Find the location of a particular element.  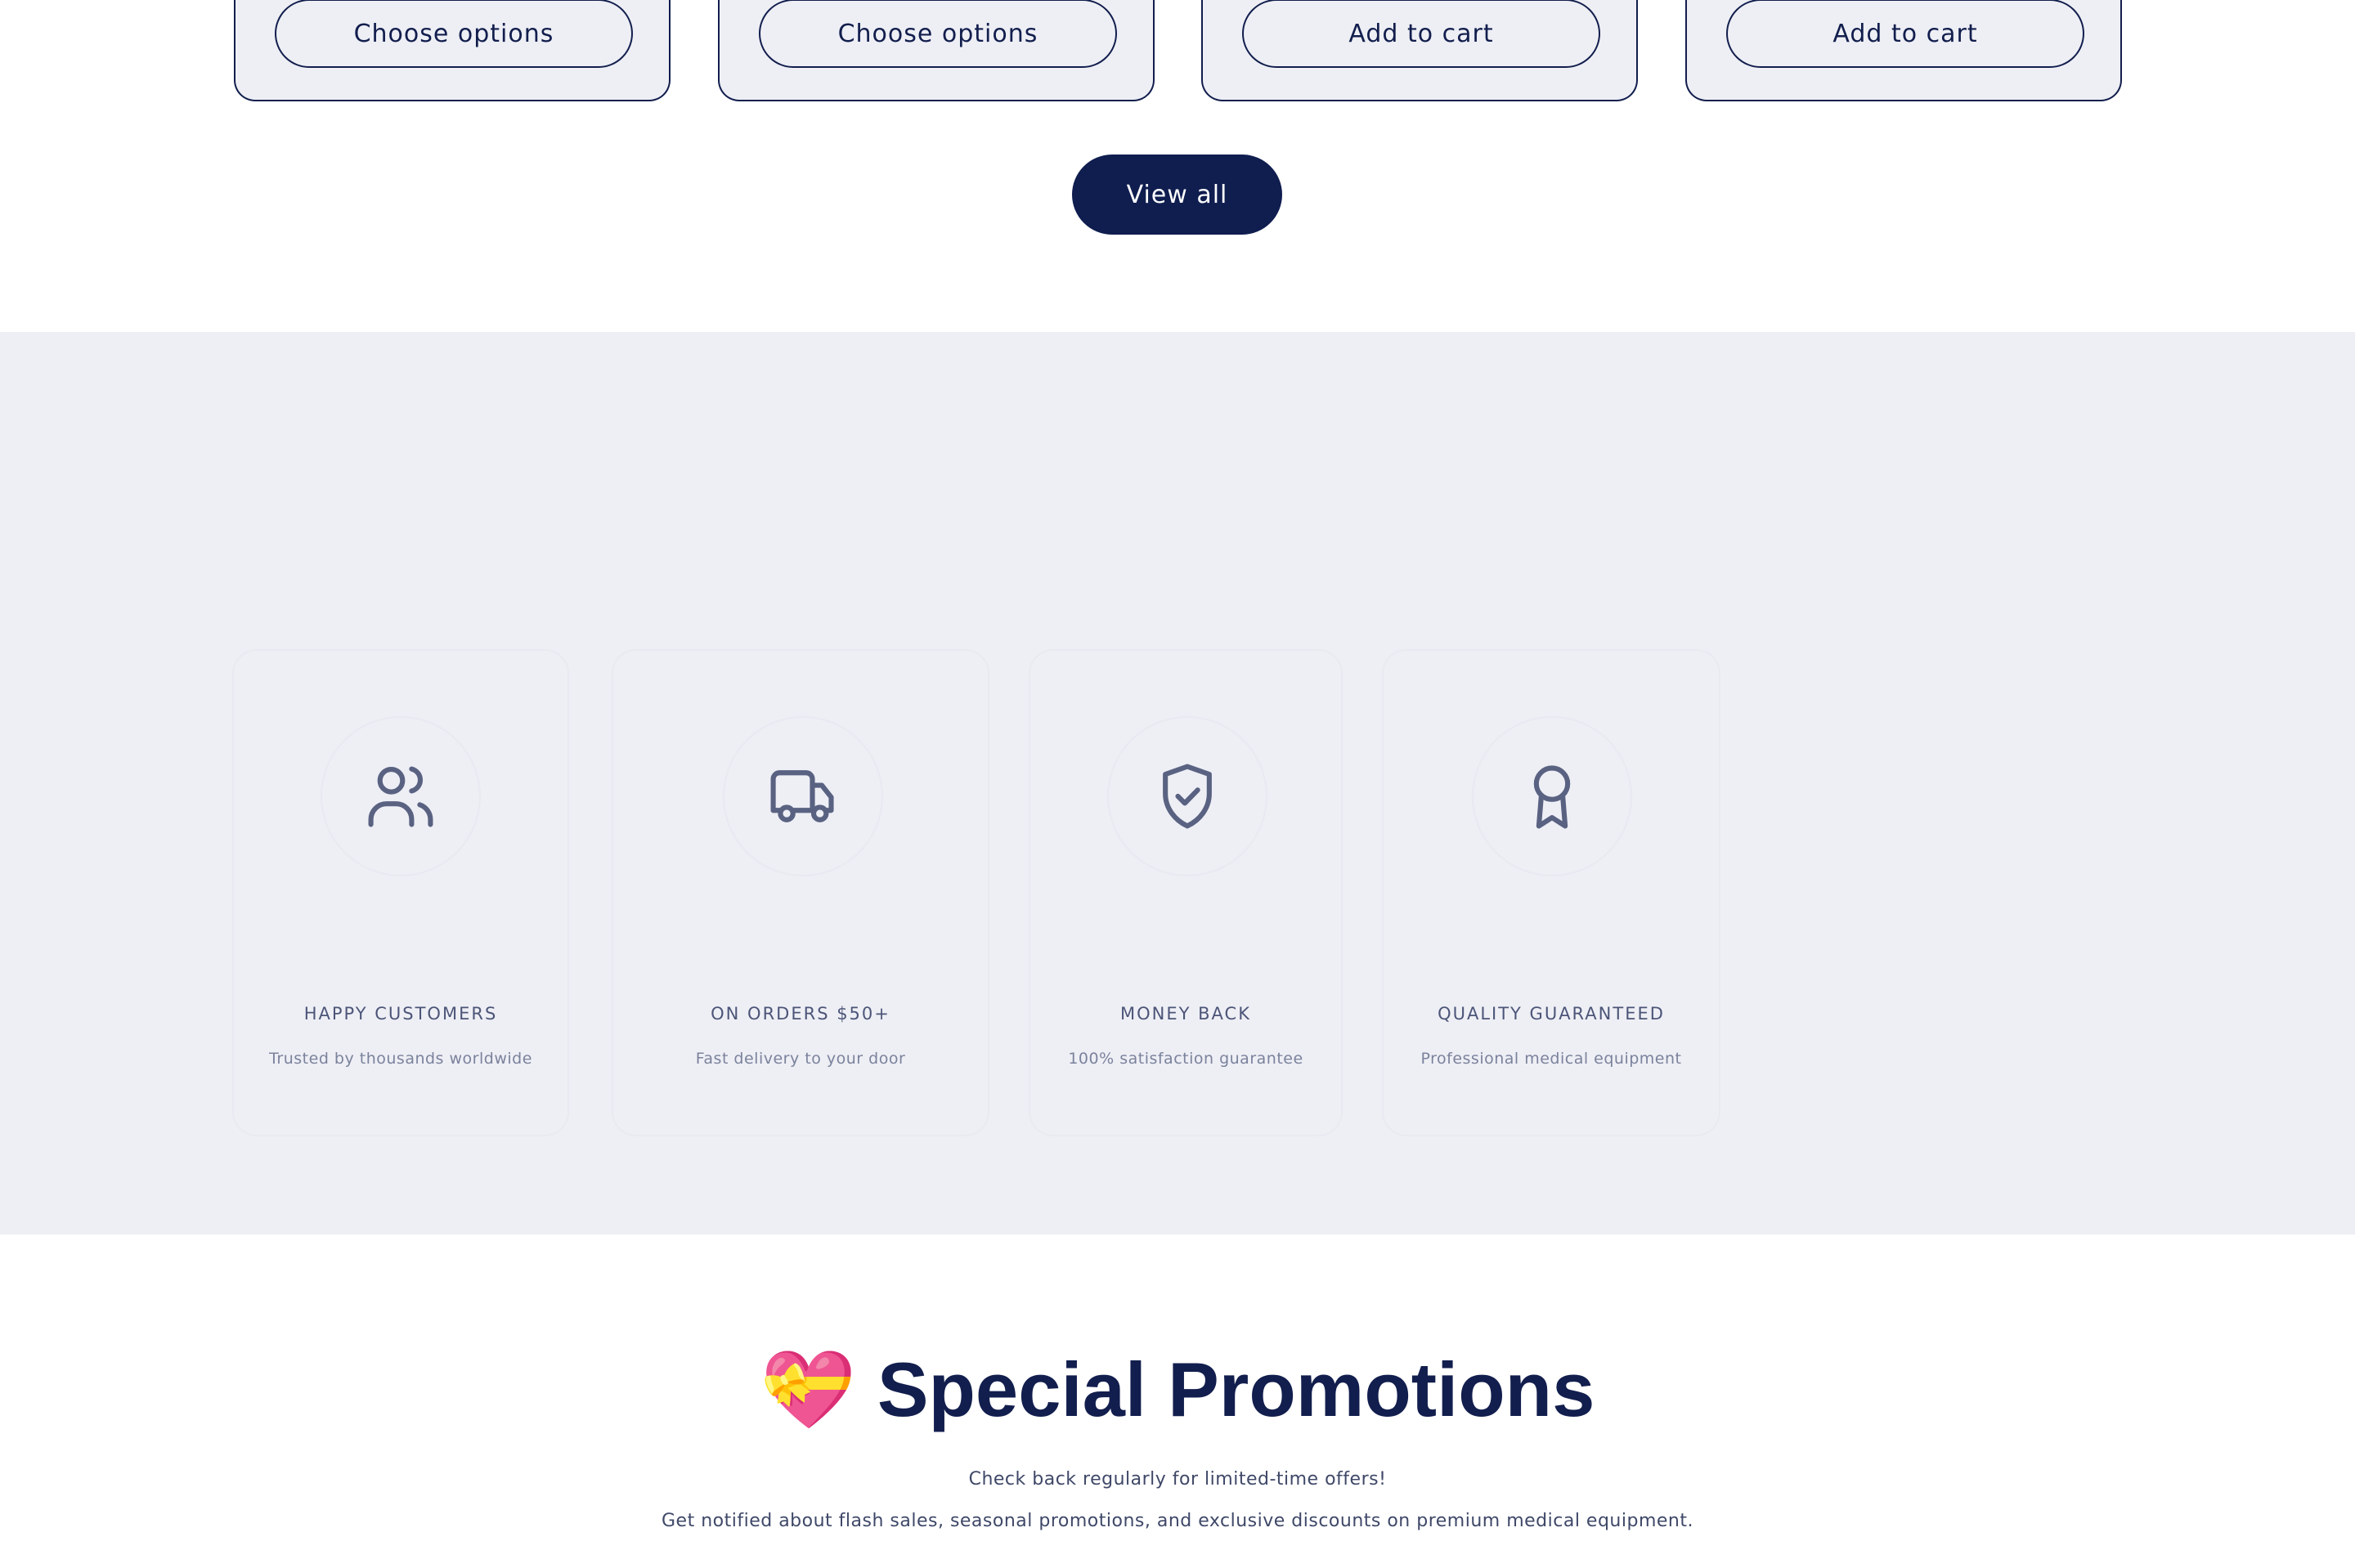

feature-title: QUALITY GUARANTEED is located at coordinates (1551, 1014).